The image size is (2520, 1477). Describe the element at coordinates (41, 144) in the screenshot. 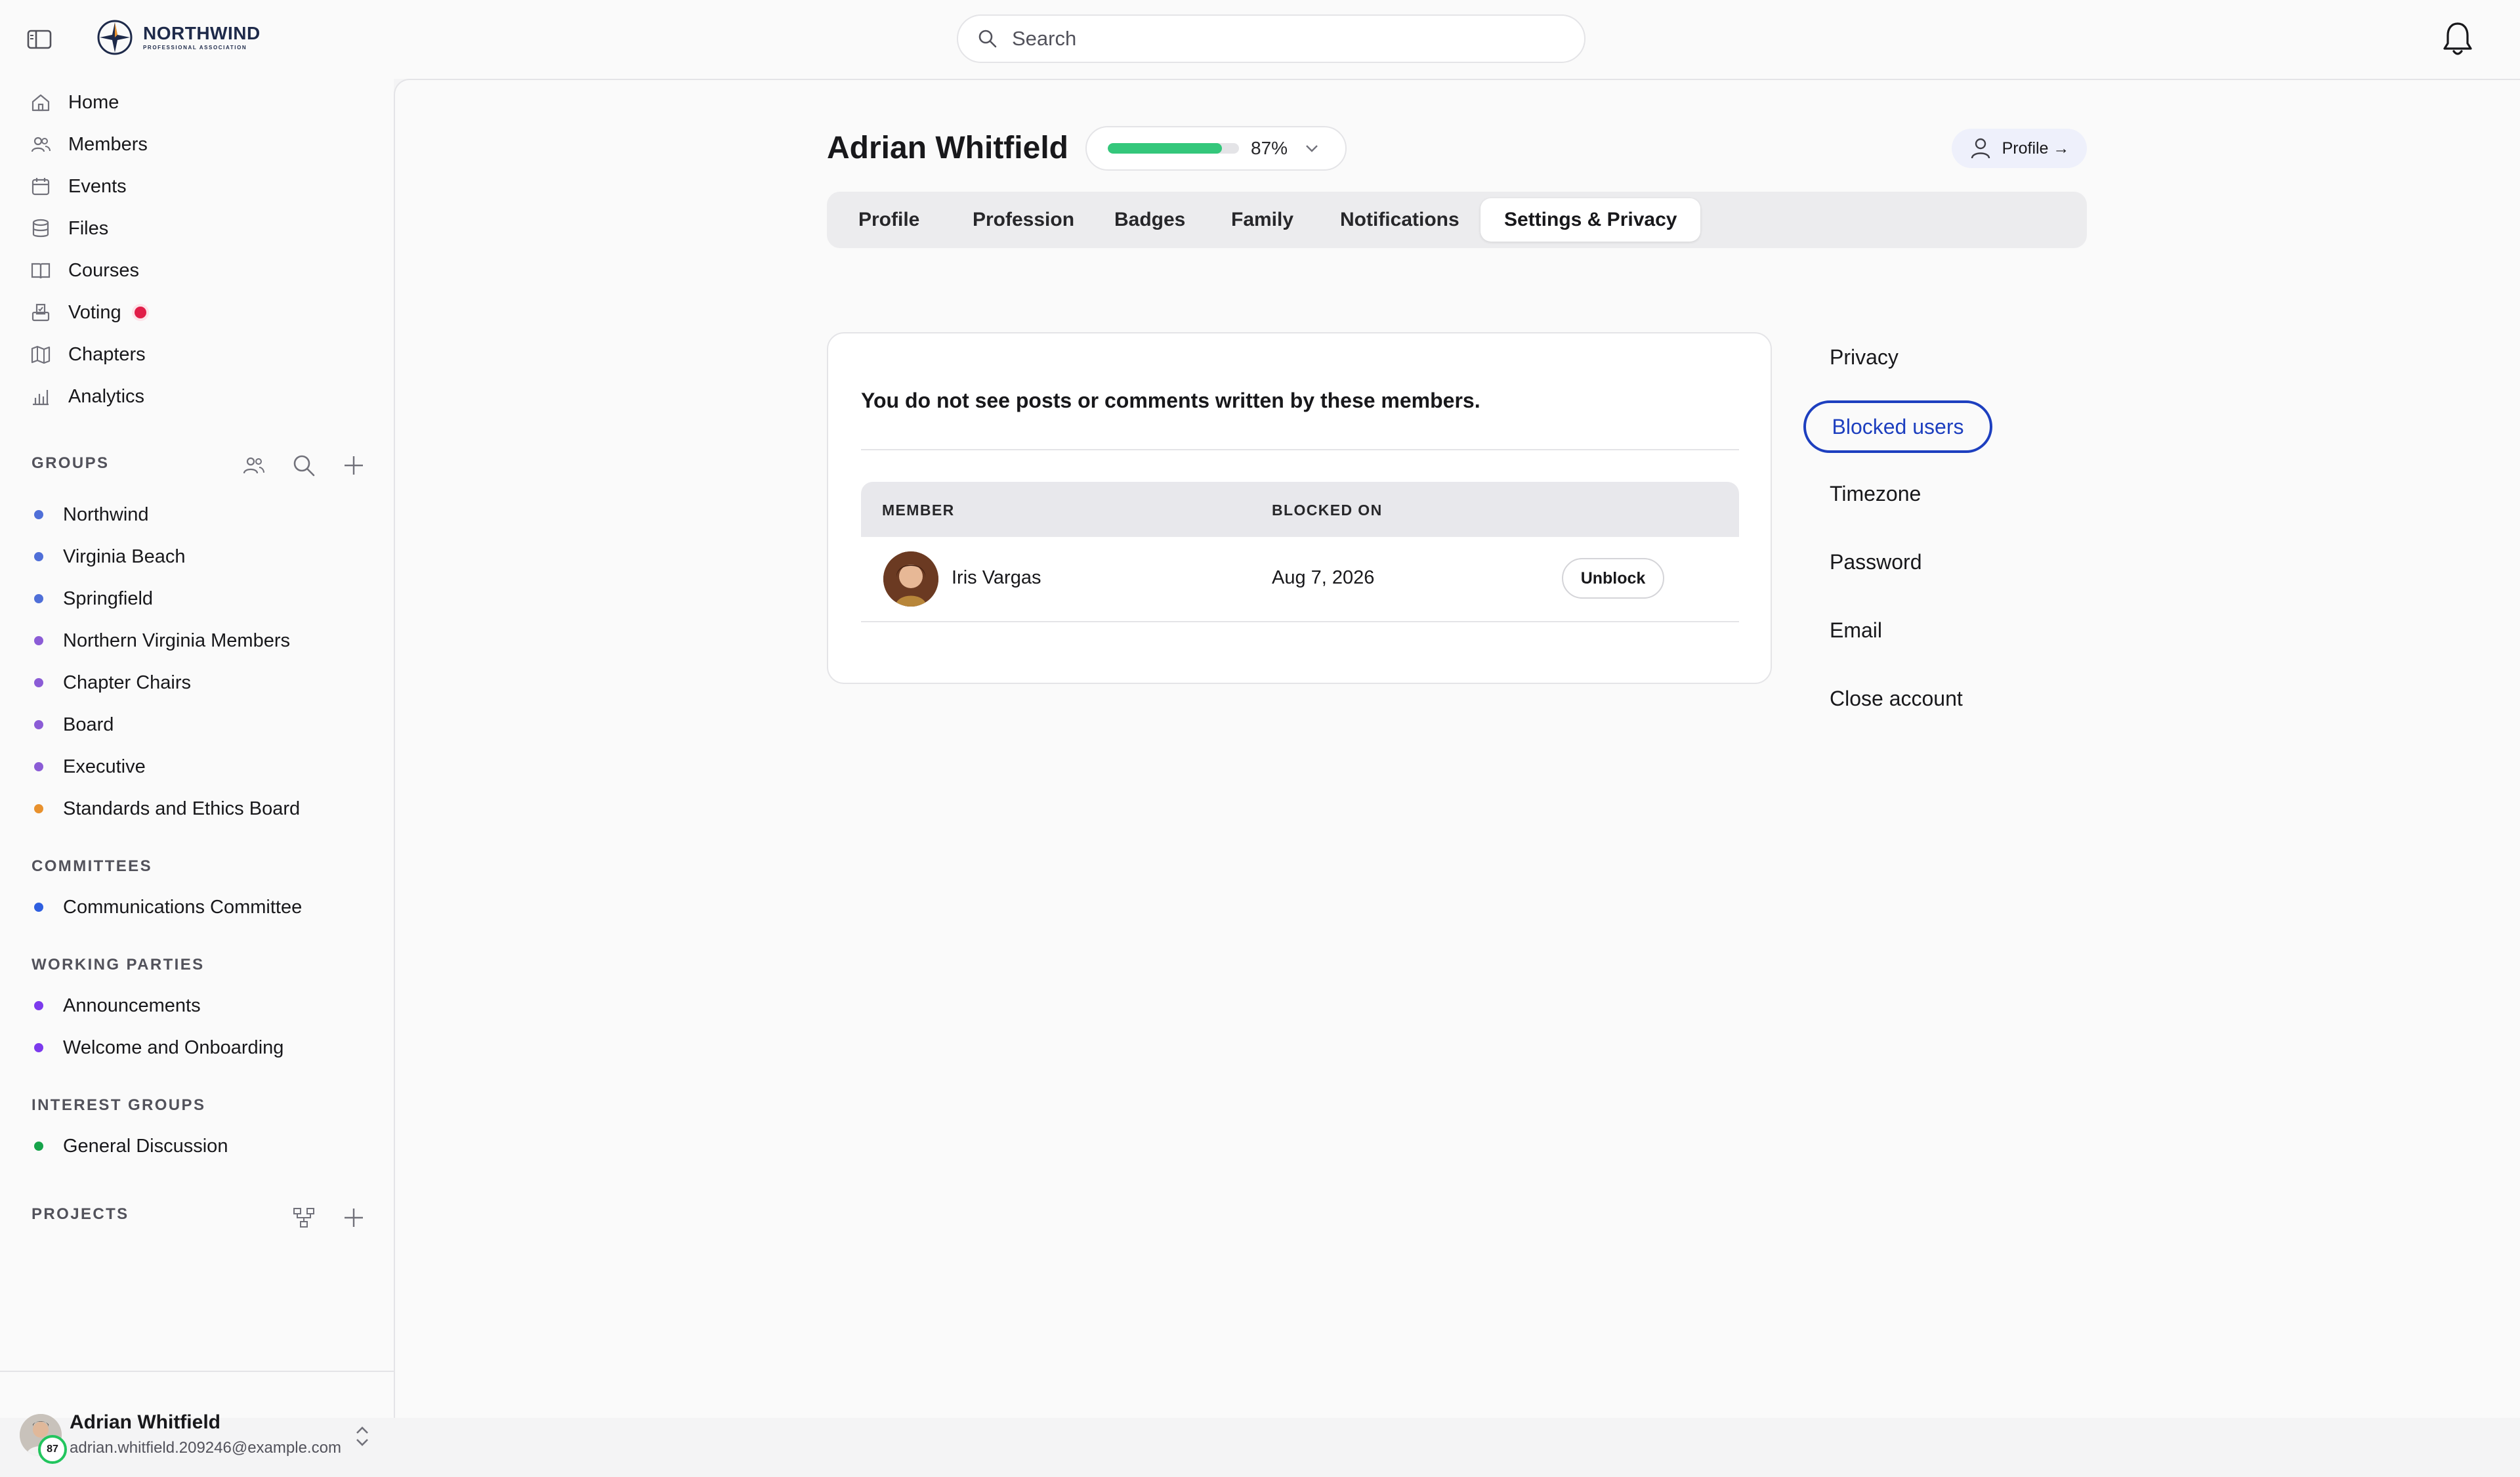

I see `members-icon` at that location.